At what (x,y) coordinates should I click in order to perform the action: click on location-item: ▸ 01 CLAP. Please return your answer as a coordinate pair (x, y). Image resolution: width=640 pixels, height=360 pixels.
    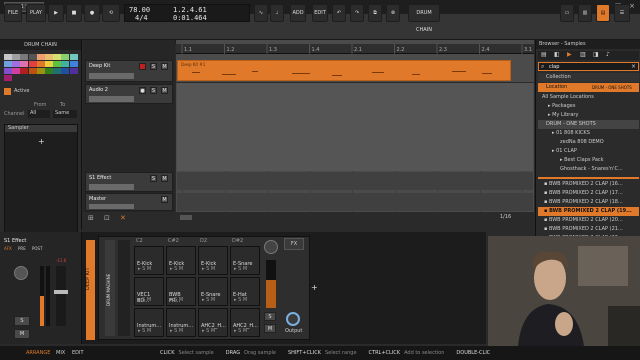
    Looking at the image, I should click on (588, 151).